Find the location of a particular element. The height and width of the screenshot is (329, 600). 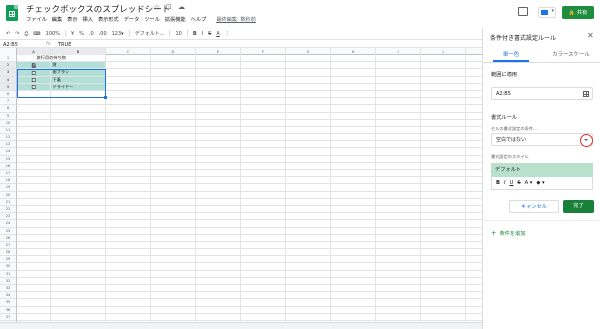

menu-insert: 挿入 is located at coordinates (88, 19).